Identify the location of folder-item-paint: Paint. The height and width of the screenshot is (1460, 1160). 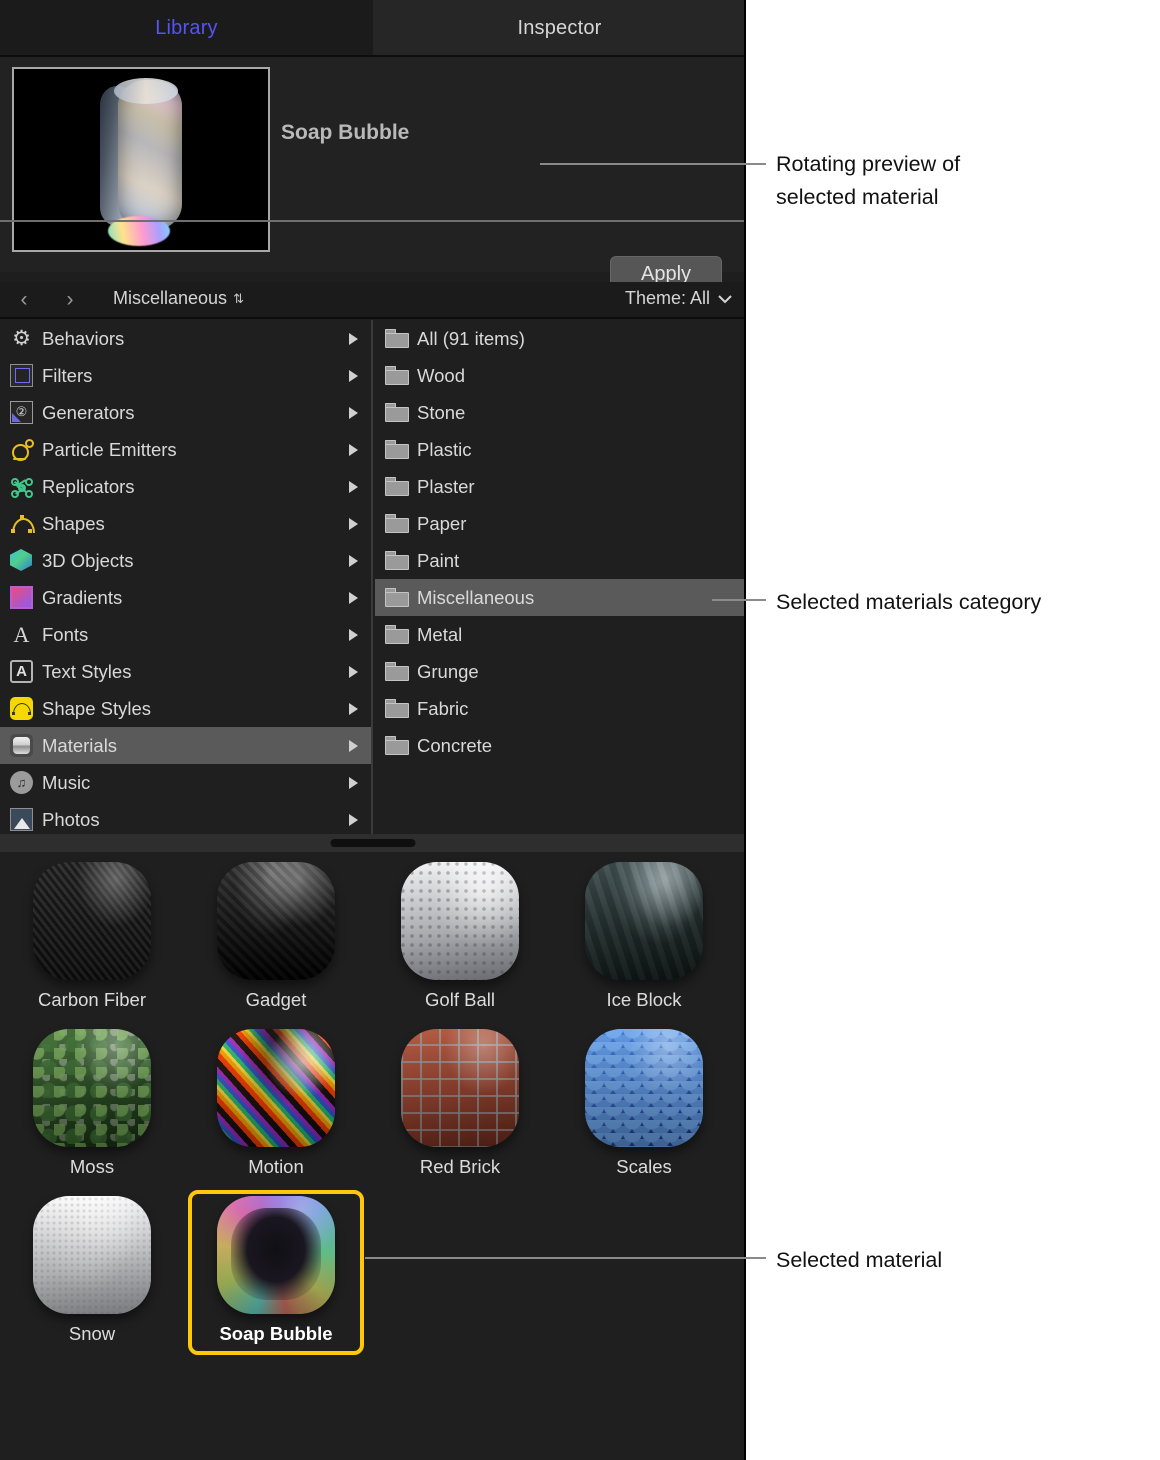
(560, 560).